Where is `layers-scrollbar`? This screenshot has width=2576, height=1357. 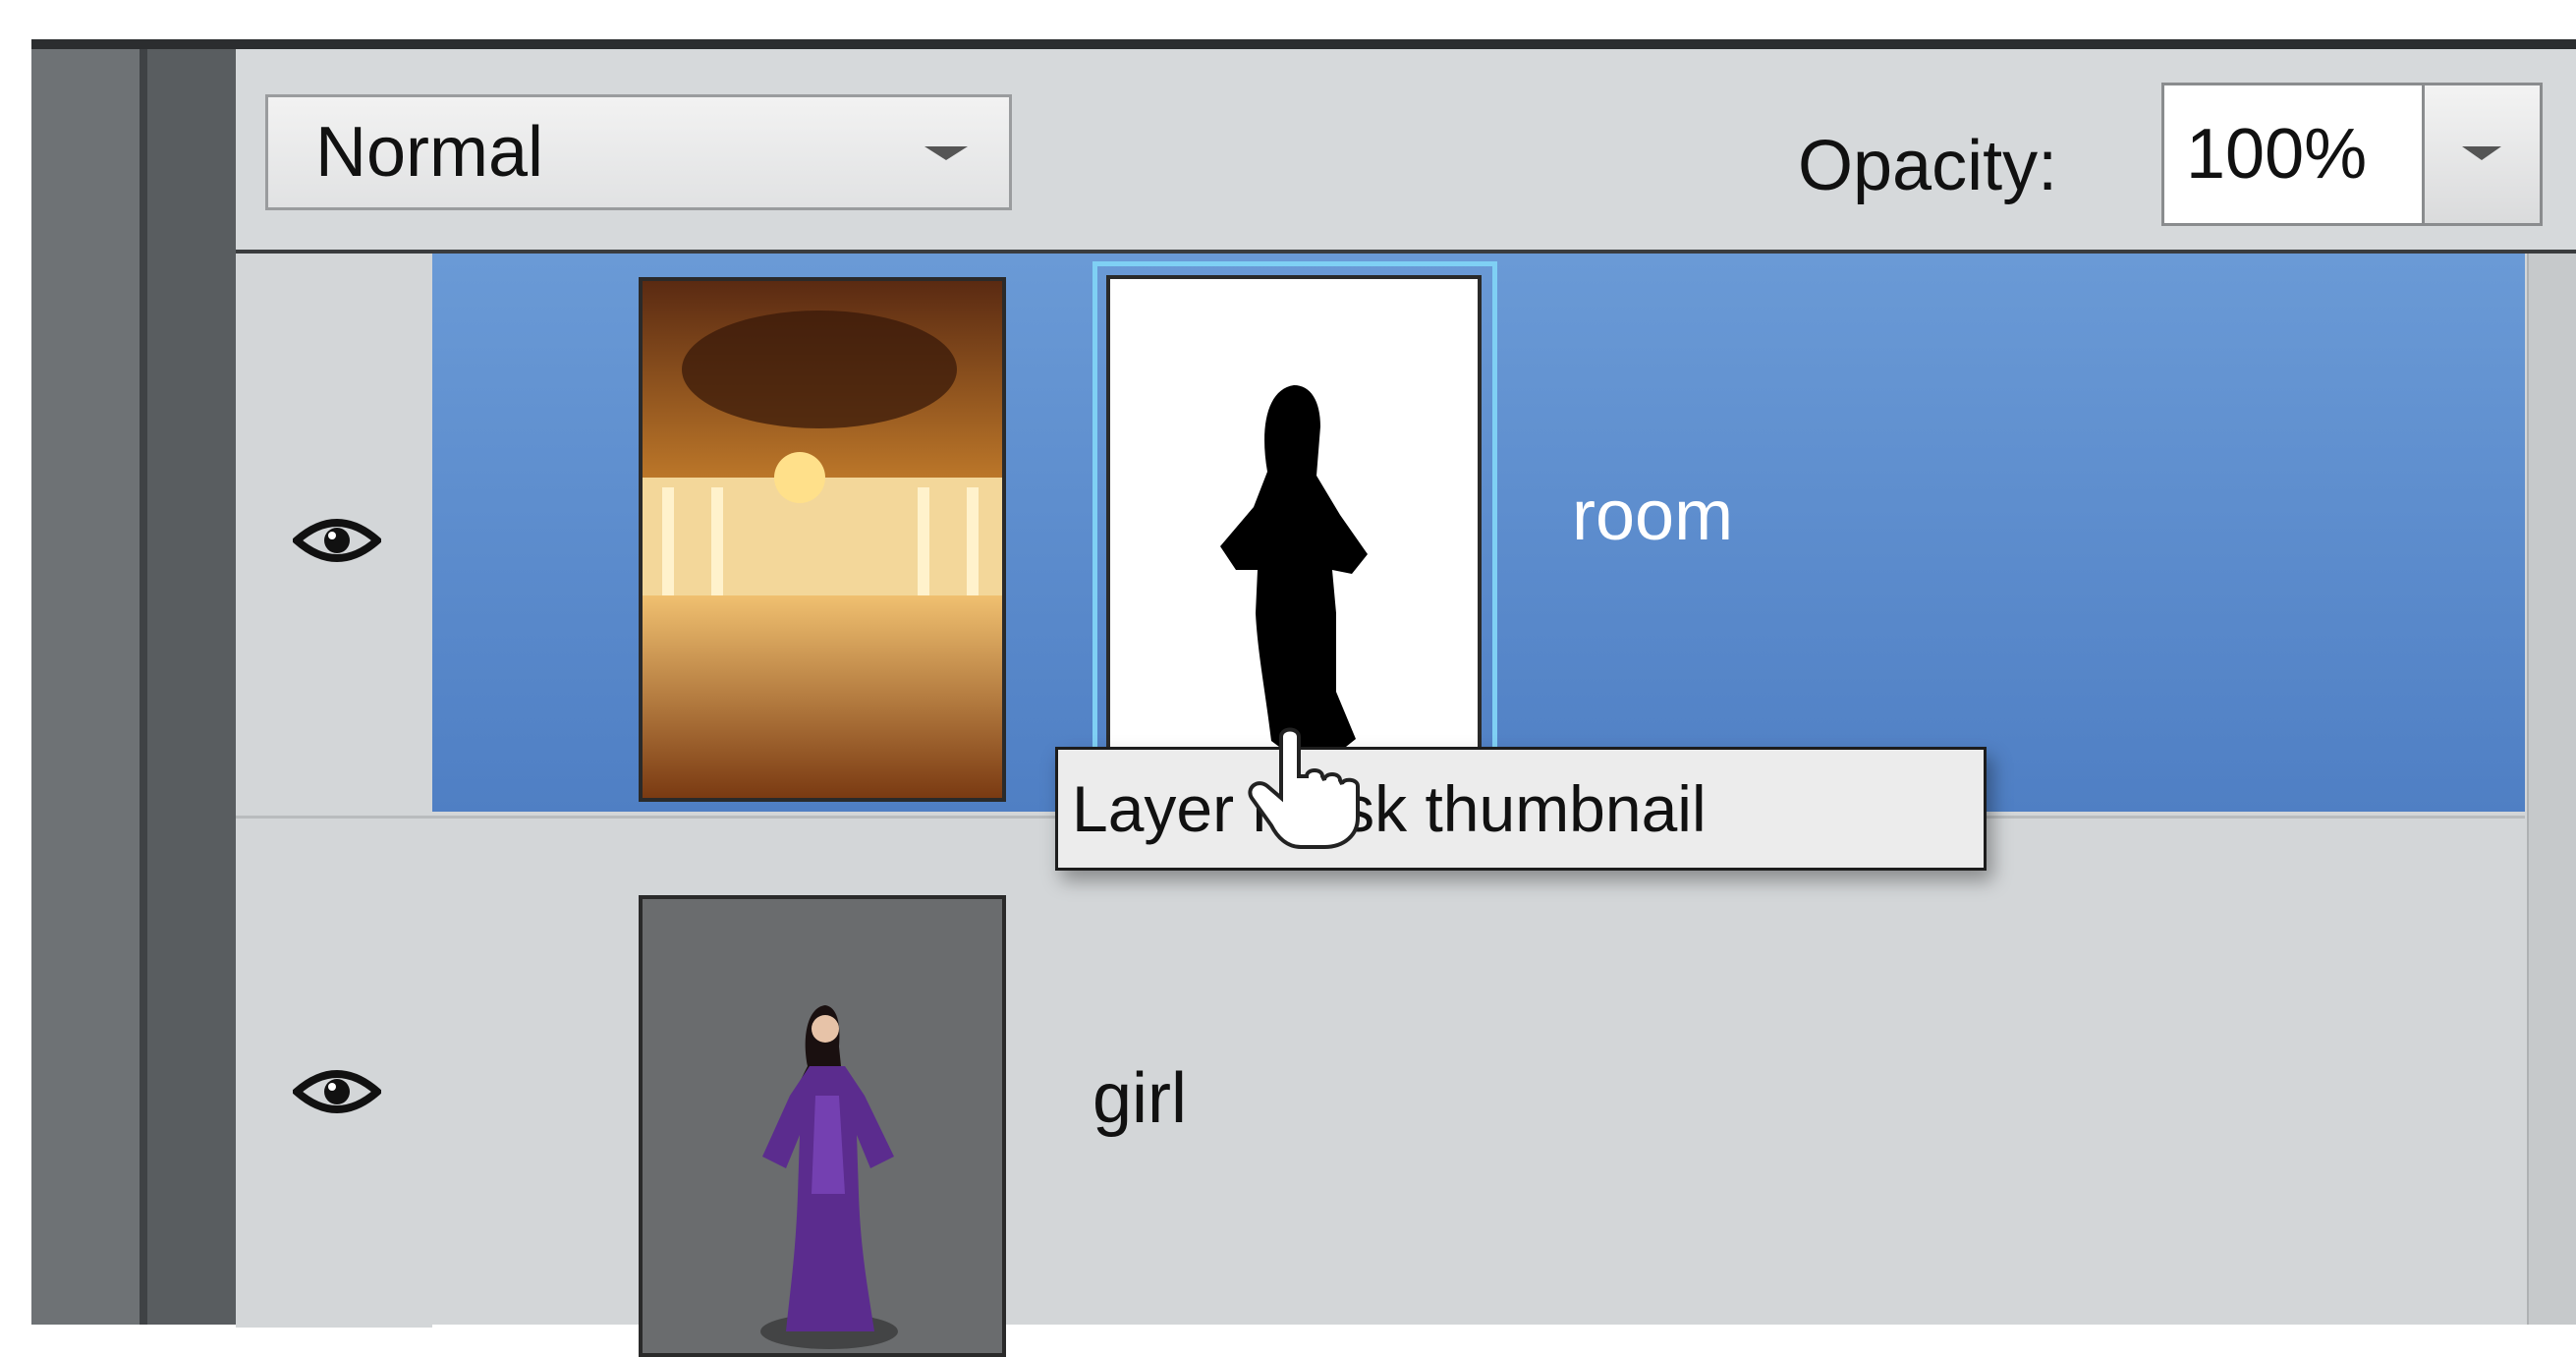
layers-scrollbar is located at coordinates (2551, 789).